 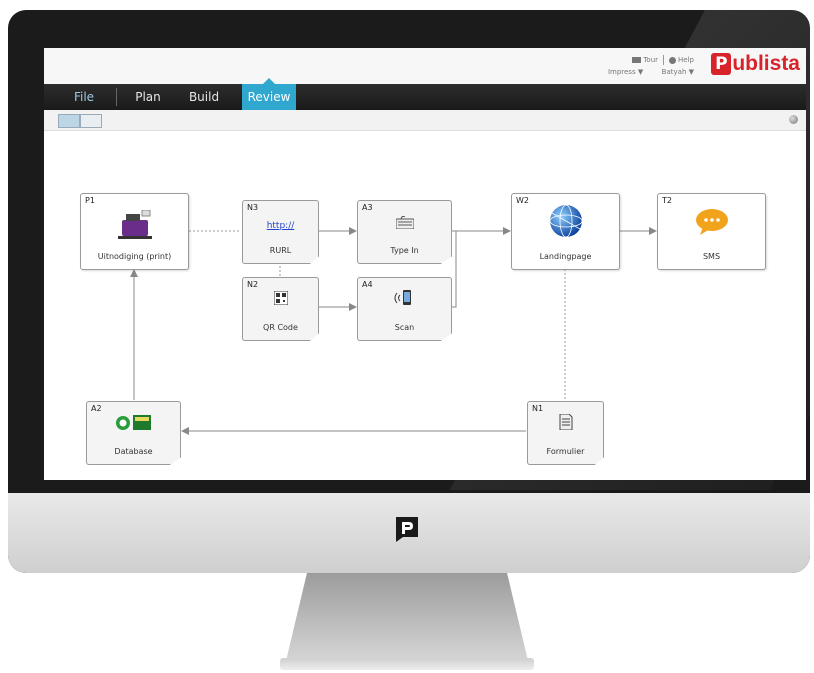 I want to click on impress-dropdown: Impress ▼, so click(x=625, y=72).